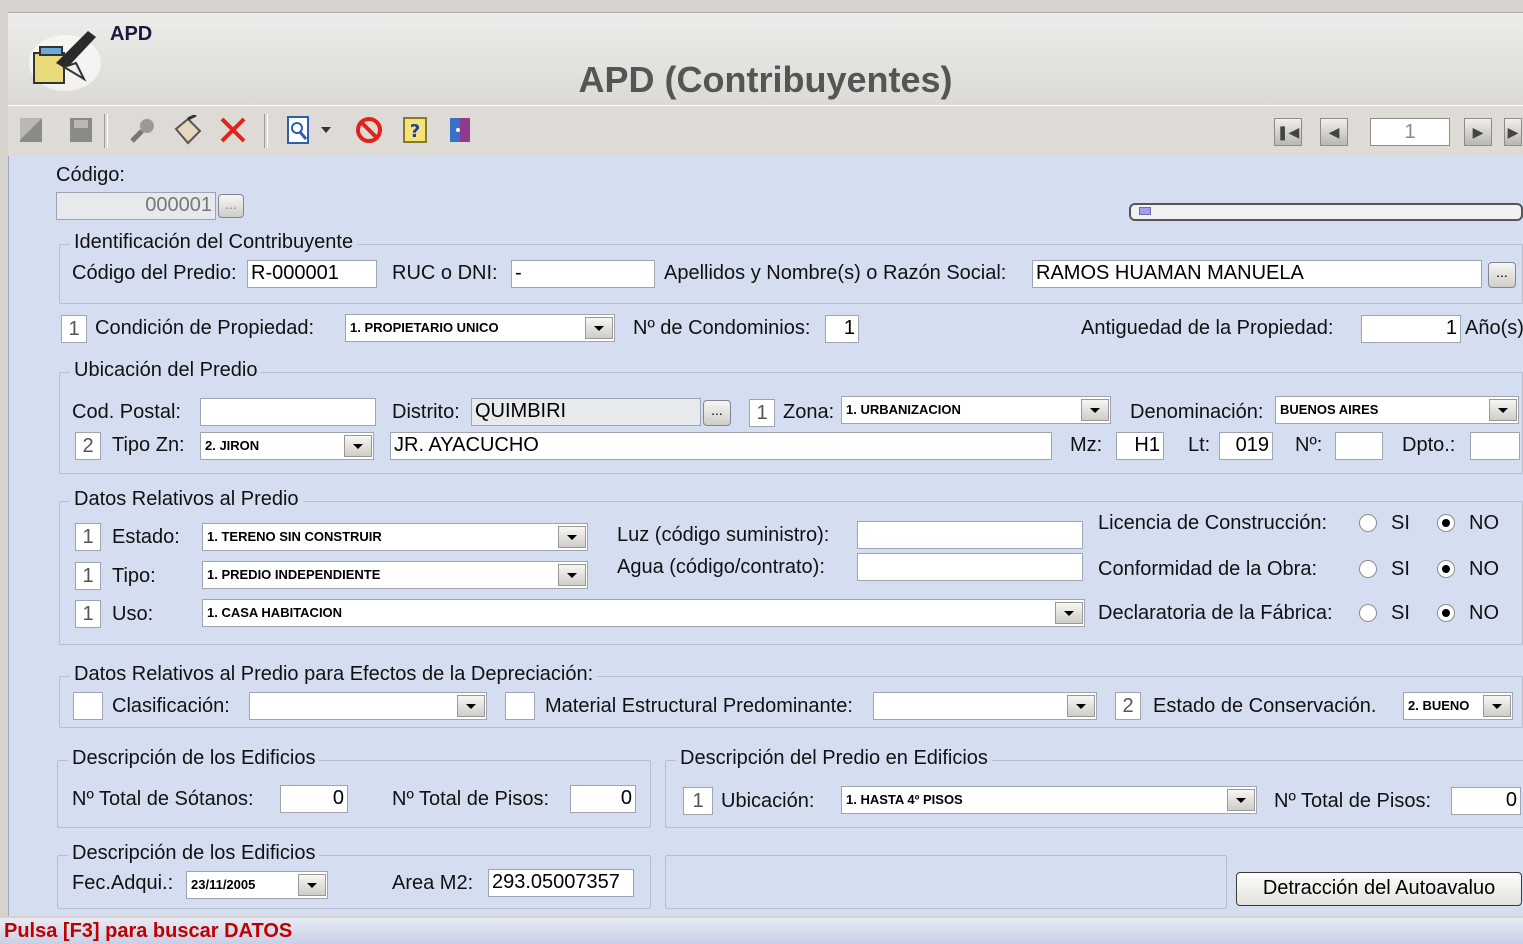 The image size is (1523, 944). What do you see at coordinates (1334, 132) in the screenshot?
I see `previous-record-button: ◀` at bounding box center [1334, 132].